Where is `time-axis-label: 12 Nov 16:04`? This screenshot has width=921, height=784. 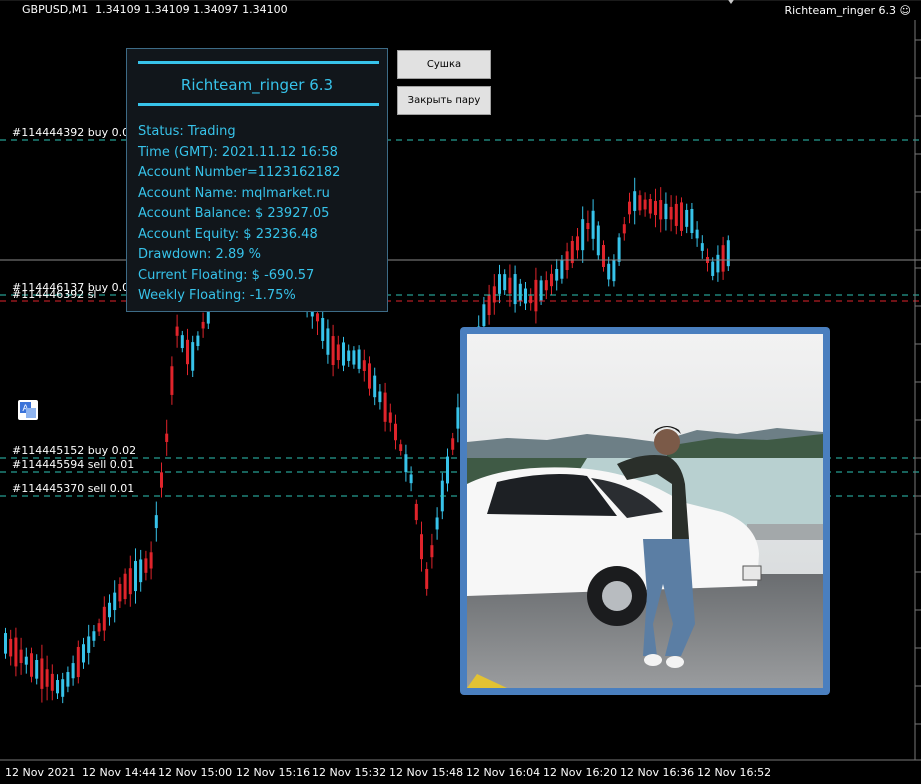 time-axis-label: 12 Nov 16:04 is located at coordinates (503, 772).